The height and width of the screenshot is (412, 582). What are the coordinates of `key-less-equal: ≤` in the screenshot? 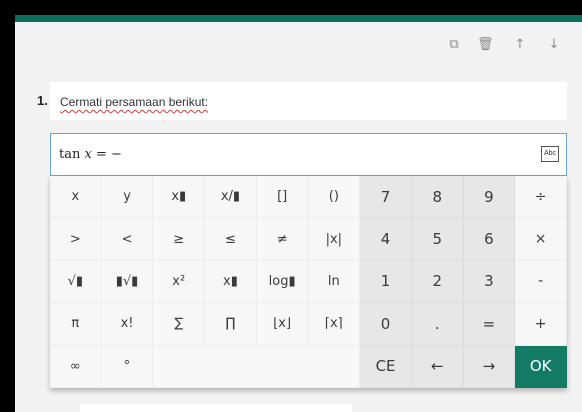 It's located at (231, 239).